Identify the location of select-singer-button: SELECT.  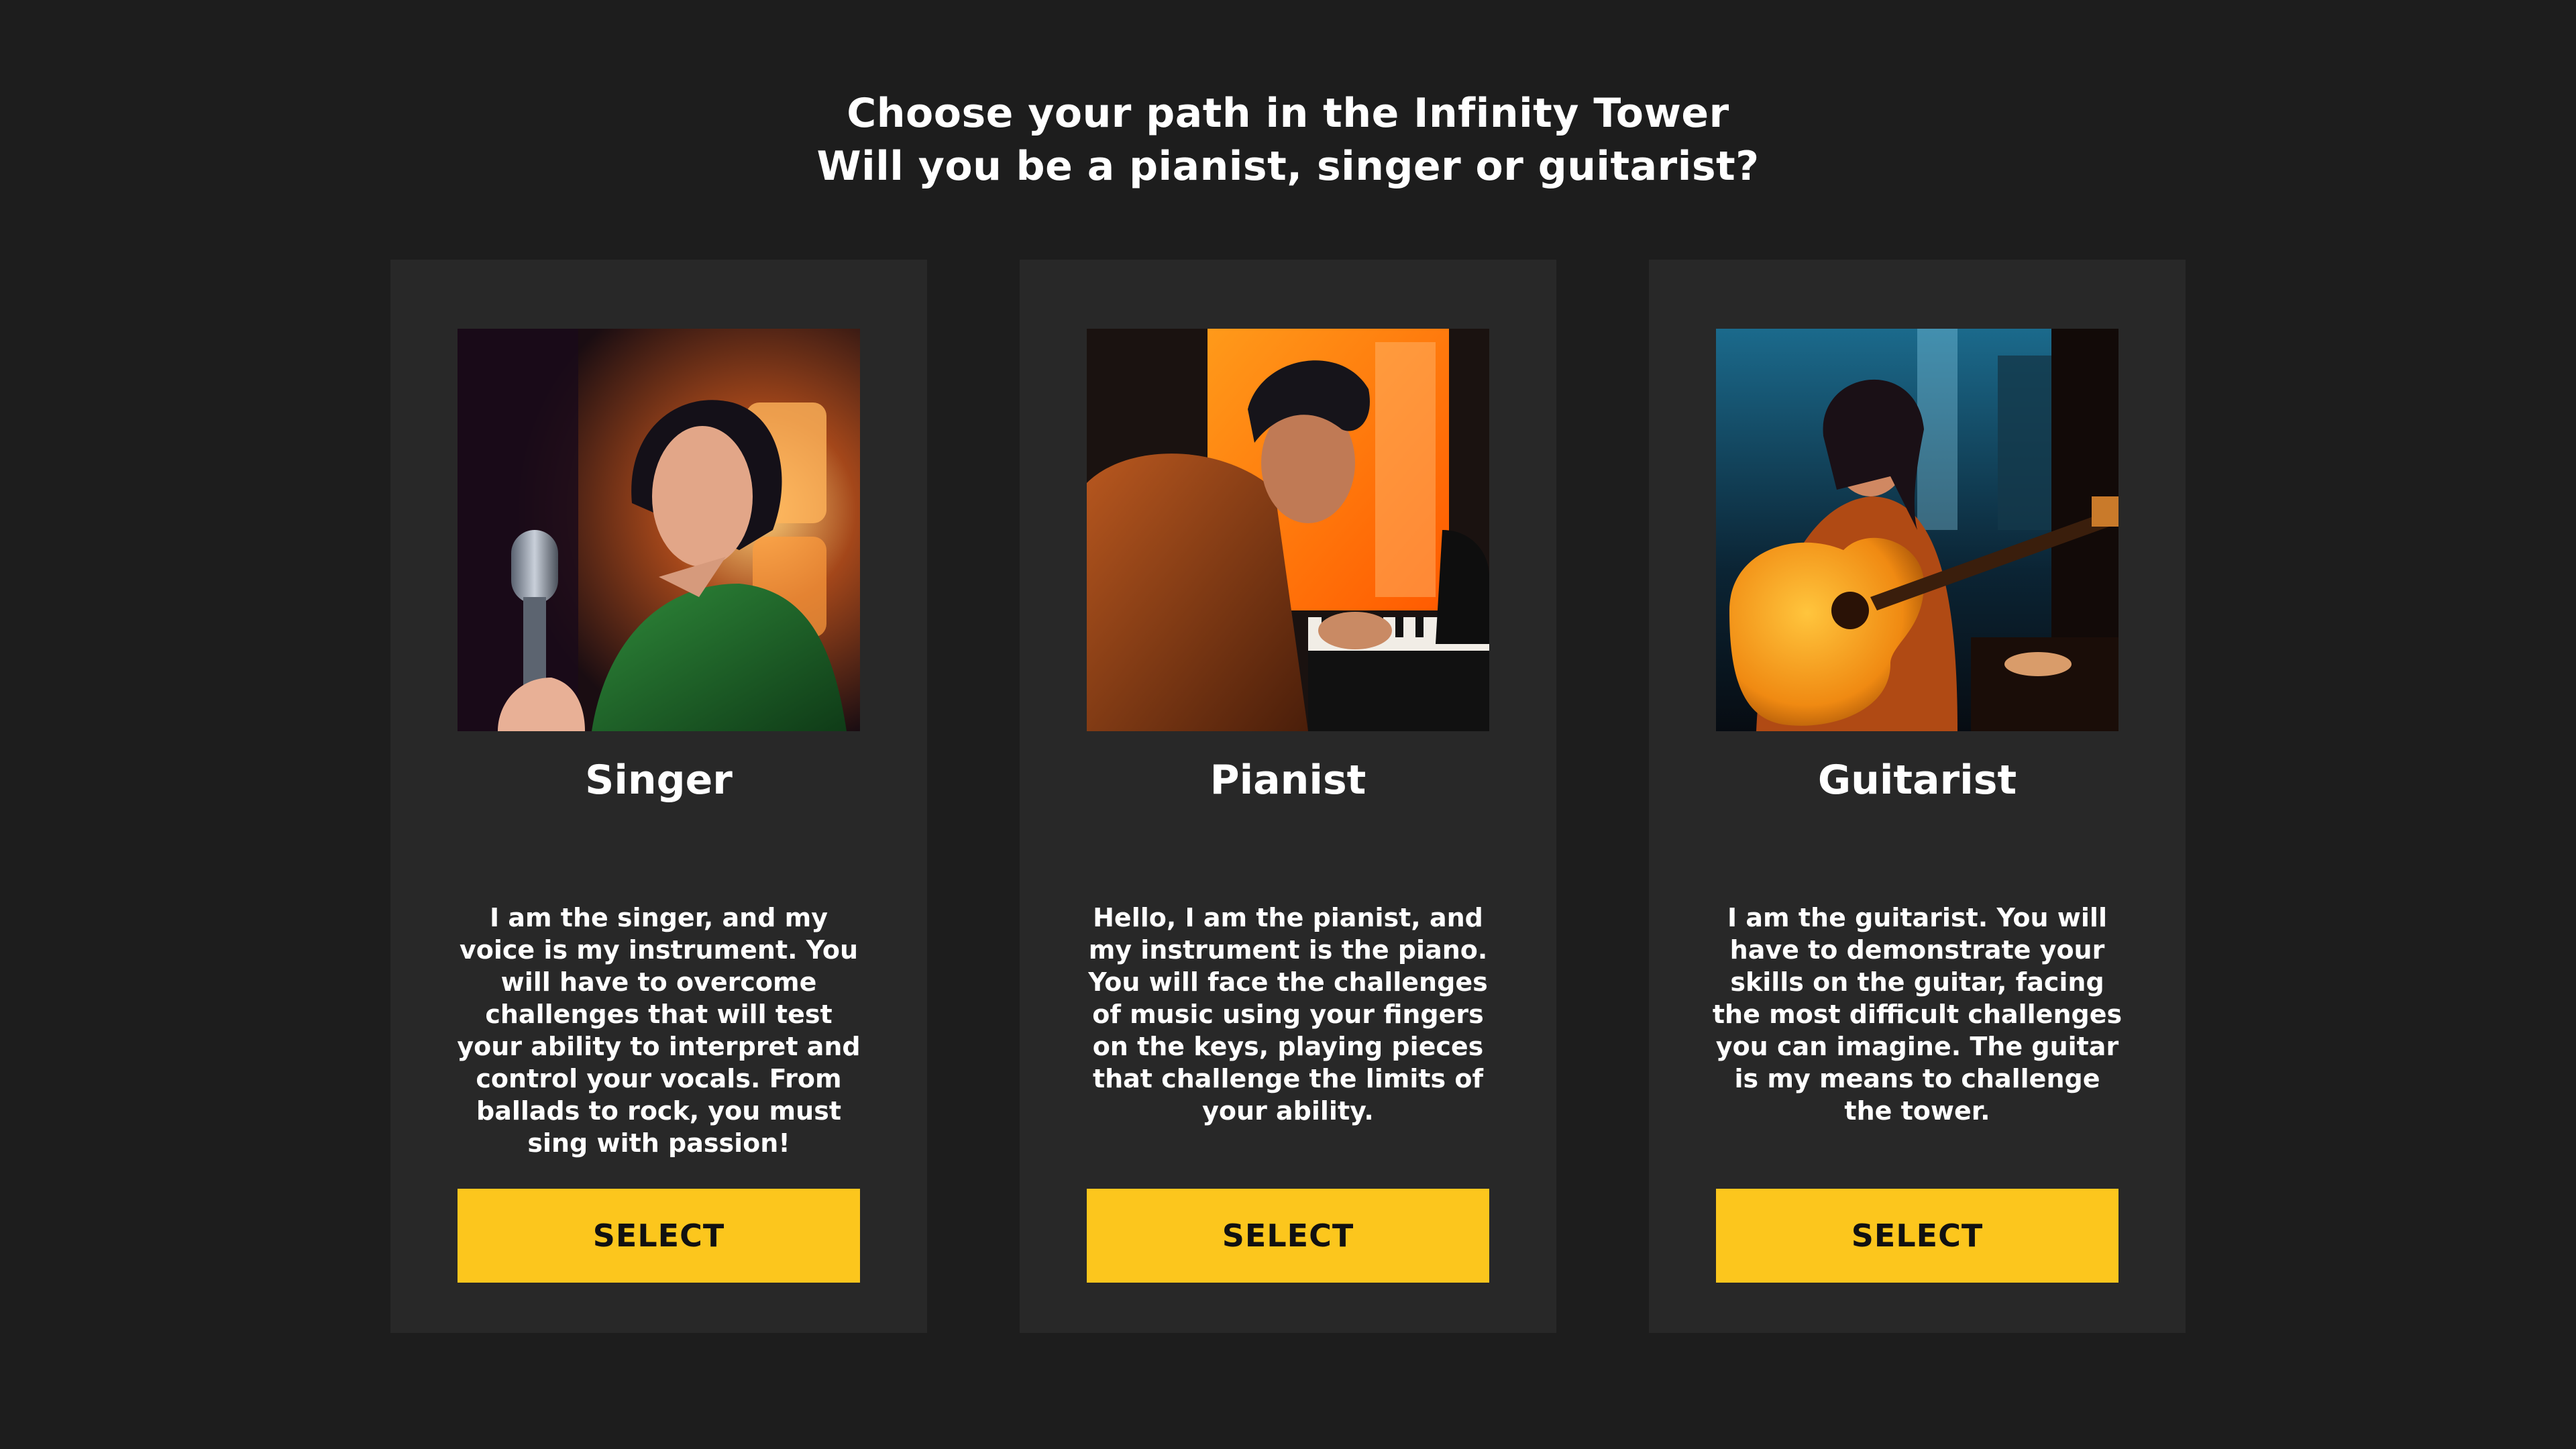
(659, 1236).